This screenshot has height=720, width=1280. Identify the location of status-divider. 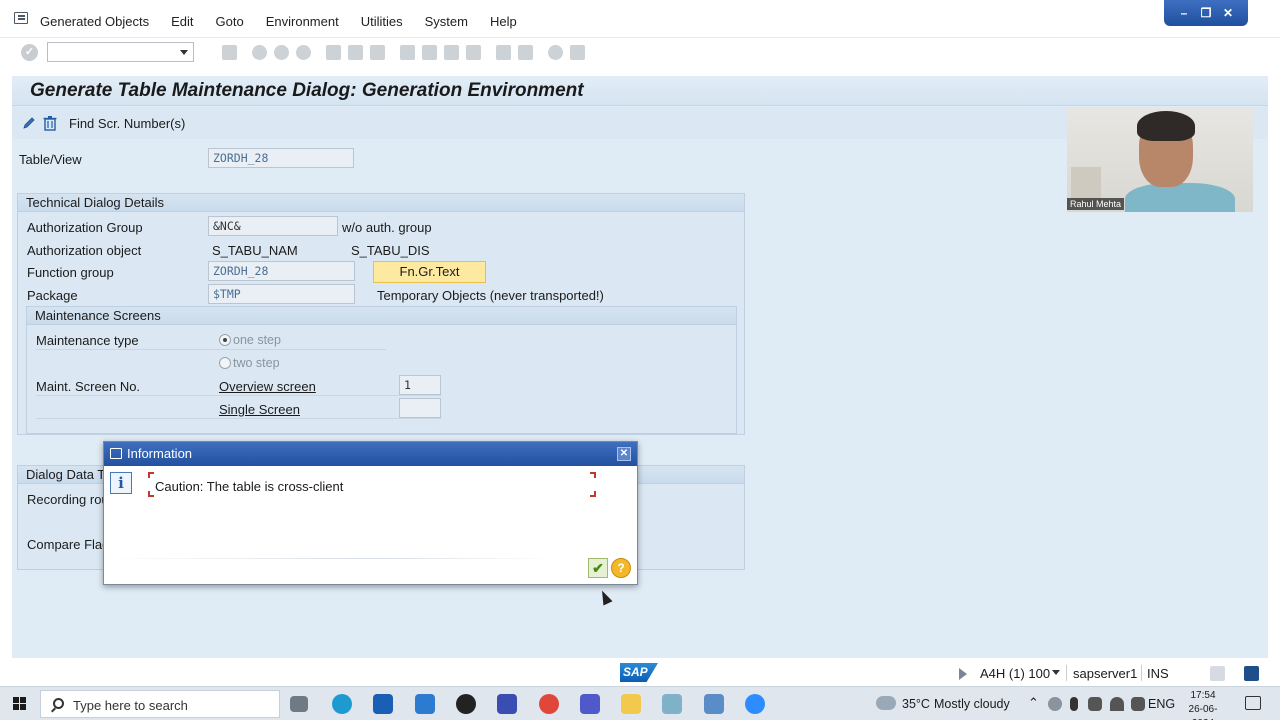
(1066, 673).